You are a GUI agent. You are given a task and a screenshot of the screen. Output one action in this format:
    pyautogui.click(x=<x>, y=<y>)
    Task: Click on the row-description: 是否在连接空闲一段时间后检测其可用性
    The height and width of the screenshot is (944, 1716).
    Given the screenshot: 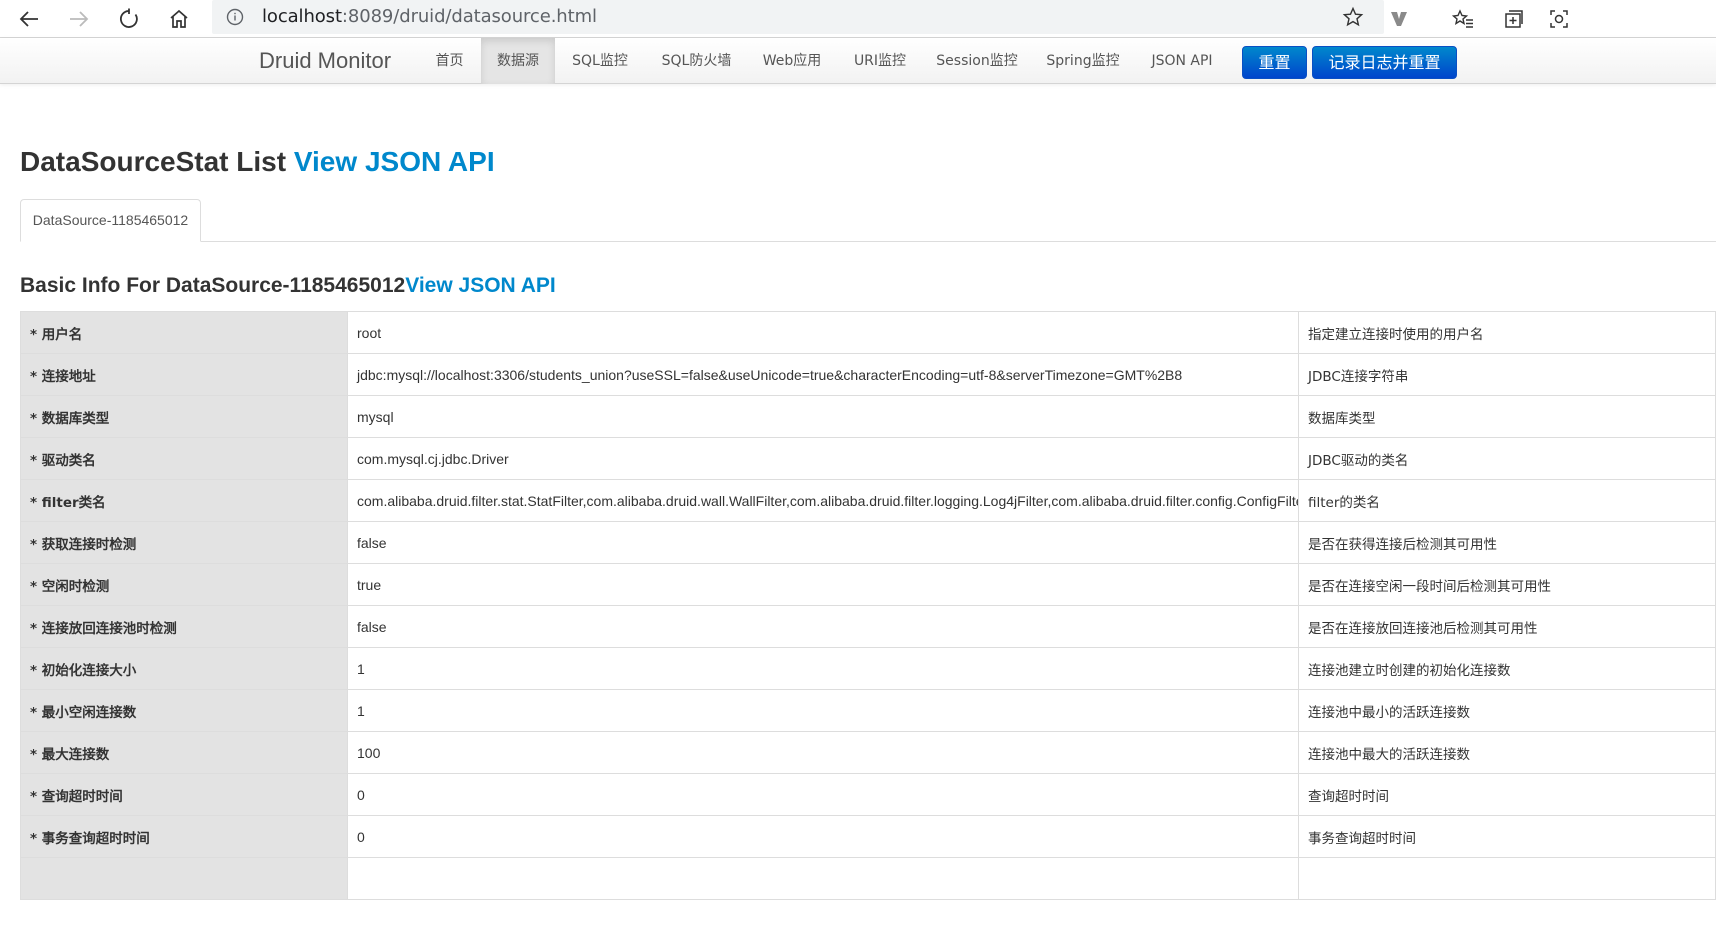 What is the action you would take?
    pyautogui.click(x=1507, y=584)
    